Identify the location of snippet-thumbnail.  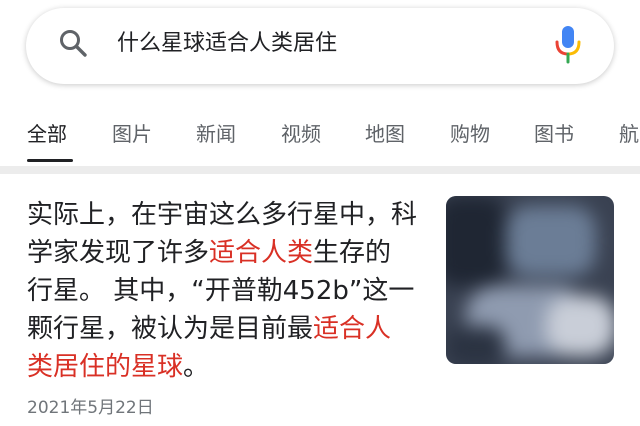
(530, 280).